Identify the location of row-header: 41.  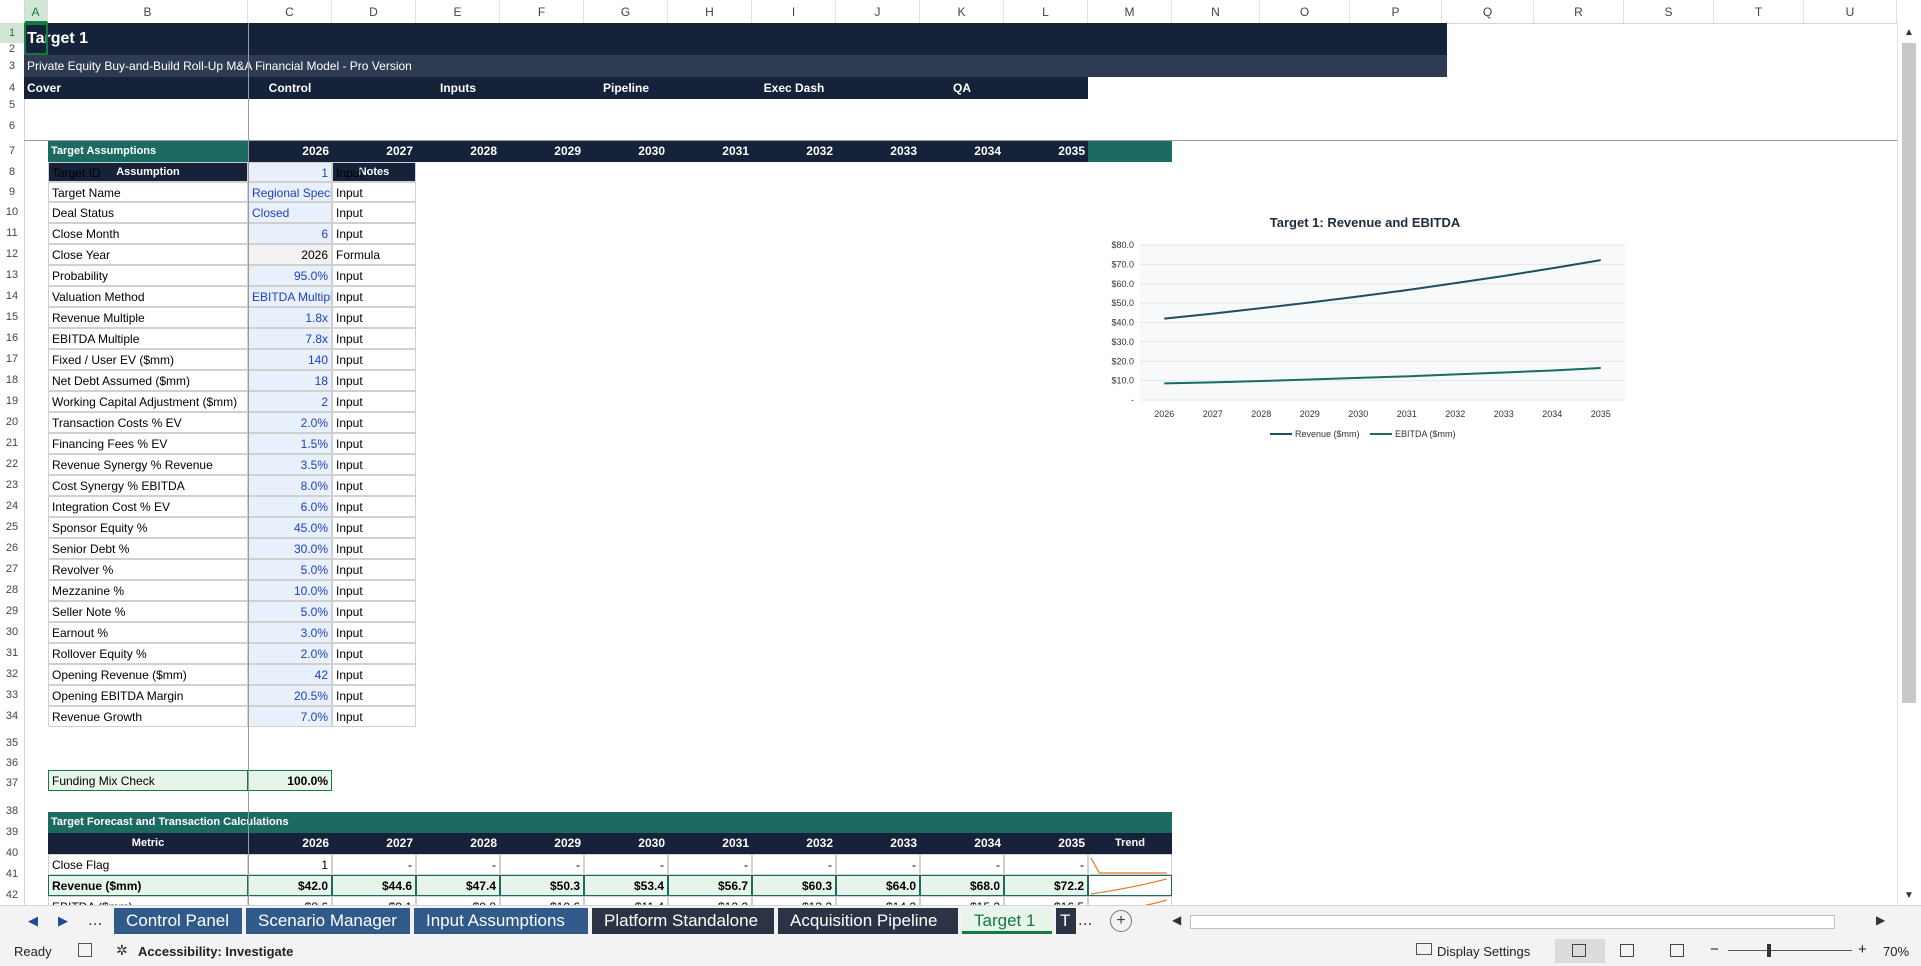
(12, 874).